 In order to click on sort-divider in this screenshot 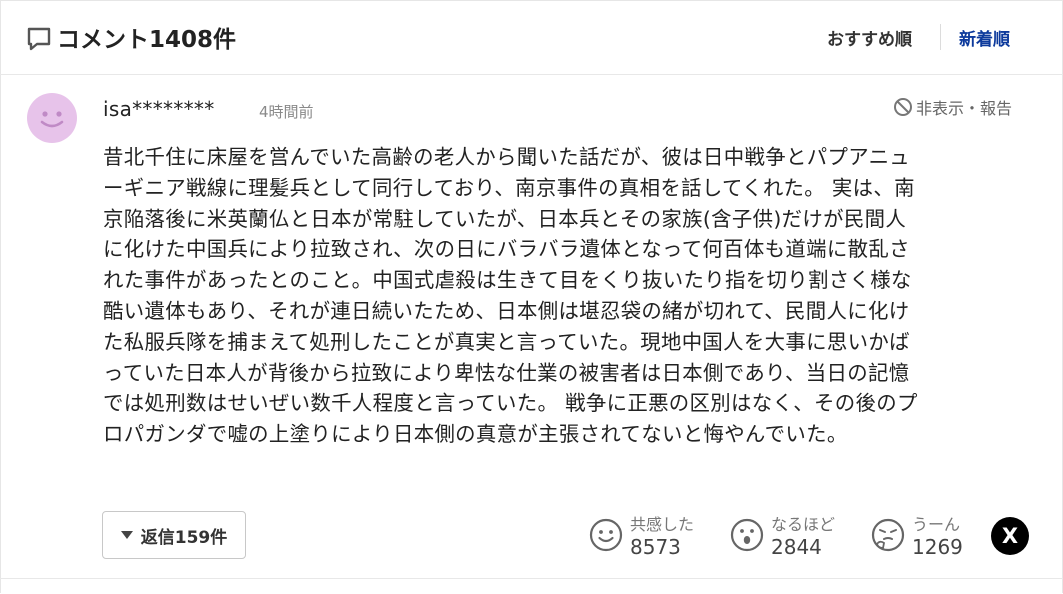, I will do `click(940, 37)`.